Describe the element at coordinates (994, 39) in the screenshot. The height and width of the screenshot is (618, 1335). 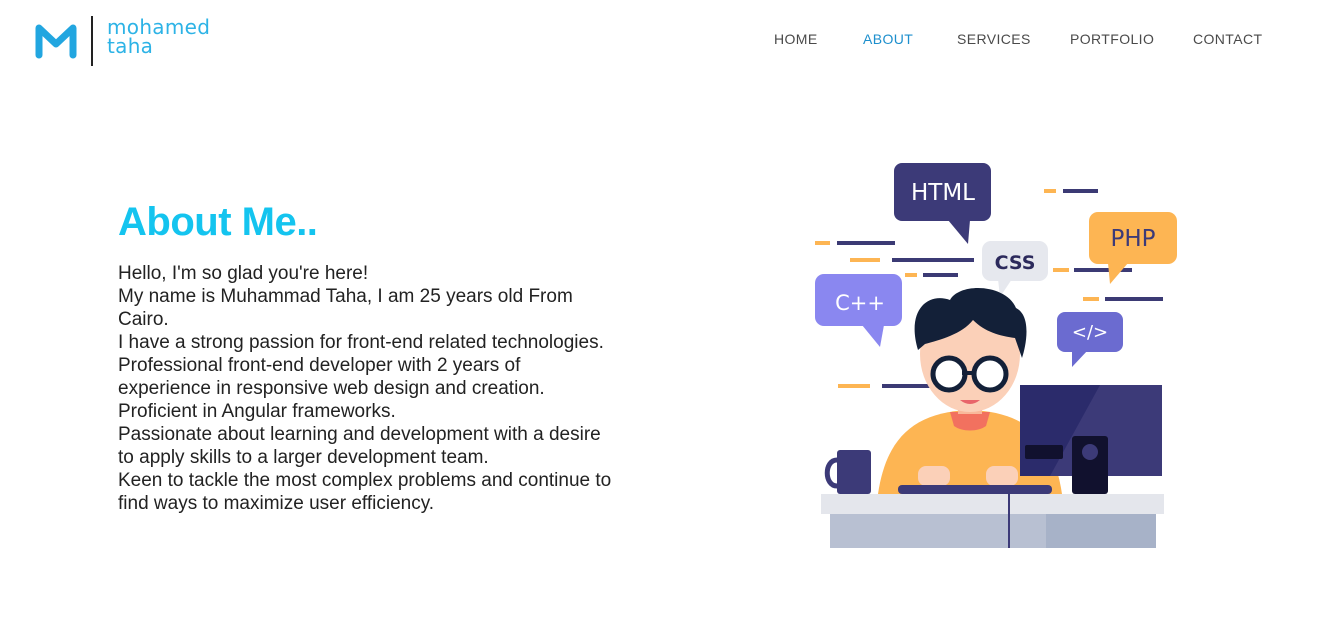
I see `nav-services: SERVICES` at that location.